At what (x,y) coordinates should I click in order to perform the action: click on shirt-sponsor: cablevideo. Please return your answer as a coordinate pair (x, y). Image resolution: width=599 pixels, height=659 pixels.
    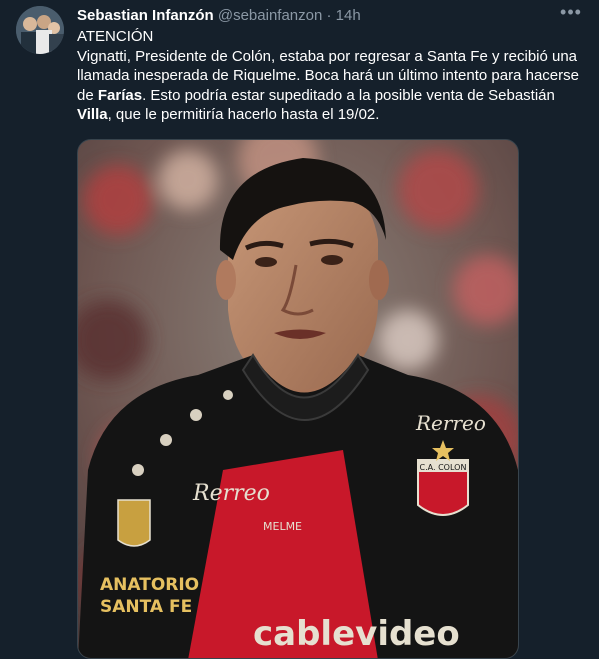
    Looking at the image, I should click on (356, 634).